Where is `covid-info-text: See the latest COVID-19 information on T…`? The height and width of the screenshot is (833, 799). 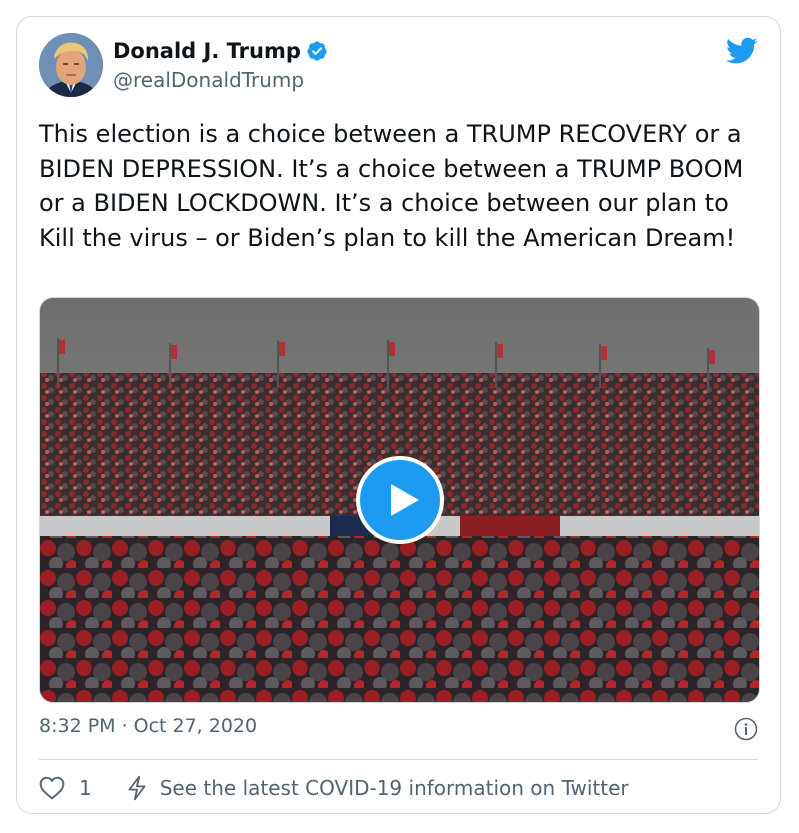 covid-info-text: See the latest COVID-19 information on T… is located at coordinates (394, 788).